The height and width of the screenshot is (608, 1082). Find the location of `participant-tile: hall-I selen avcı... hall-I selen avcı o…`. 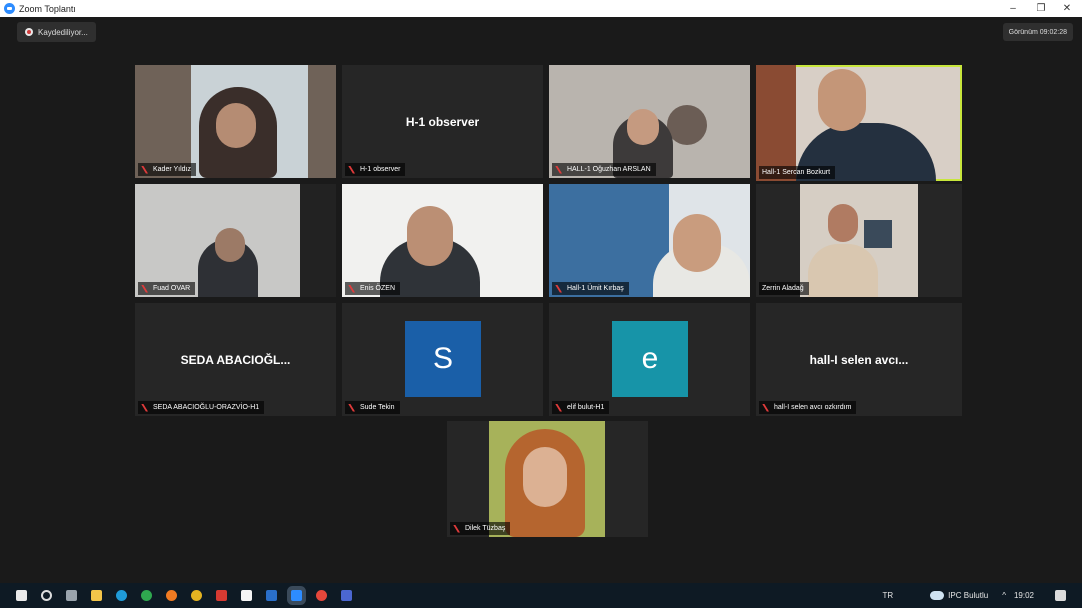

participant-tile: hall-I selen avcı... hall-I selen avcı o… is located at coordinates (859, 359).